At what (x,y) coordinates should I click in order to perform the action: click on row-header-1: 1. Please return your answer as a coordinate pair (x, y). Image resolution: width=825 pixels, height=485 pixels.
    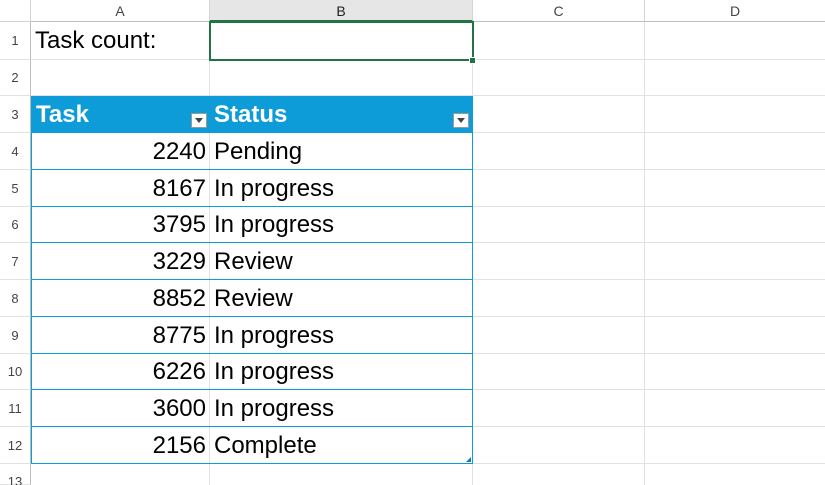
    Looking at the image, I should click on (15, 41).